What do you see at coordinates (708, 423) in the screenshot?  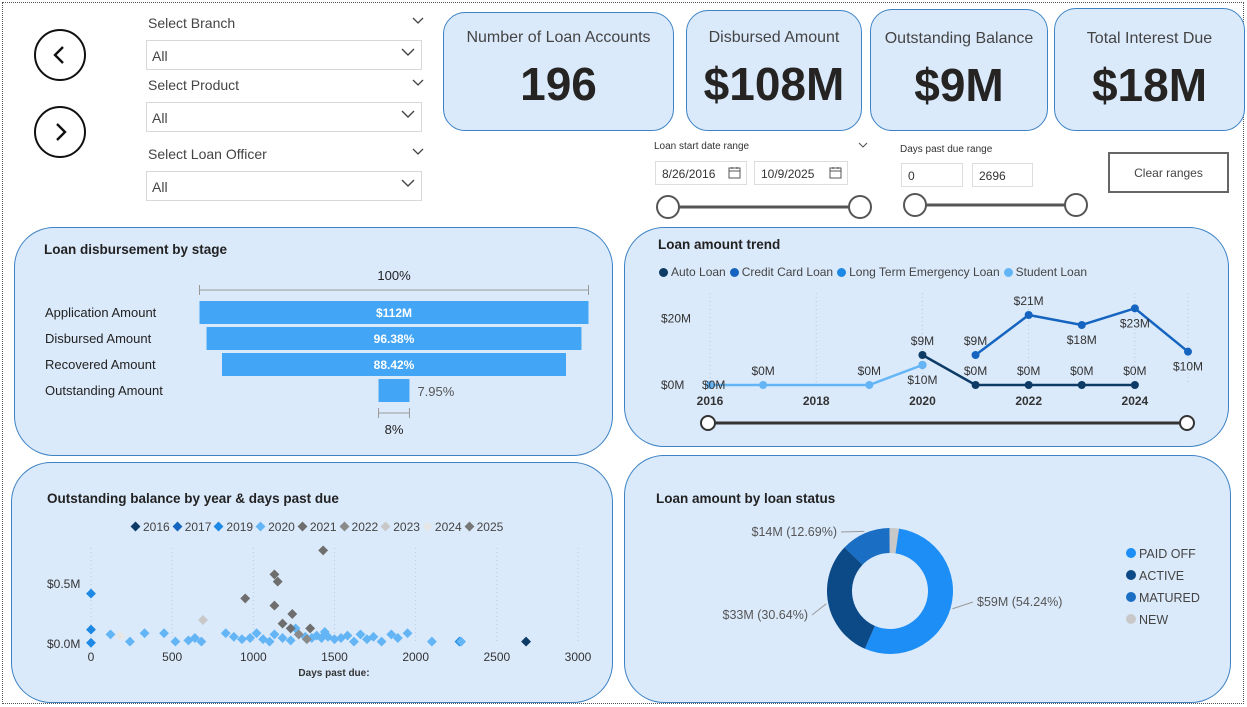 I see `zoom-slider-start-handle` at bounding box center [708, 423].